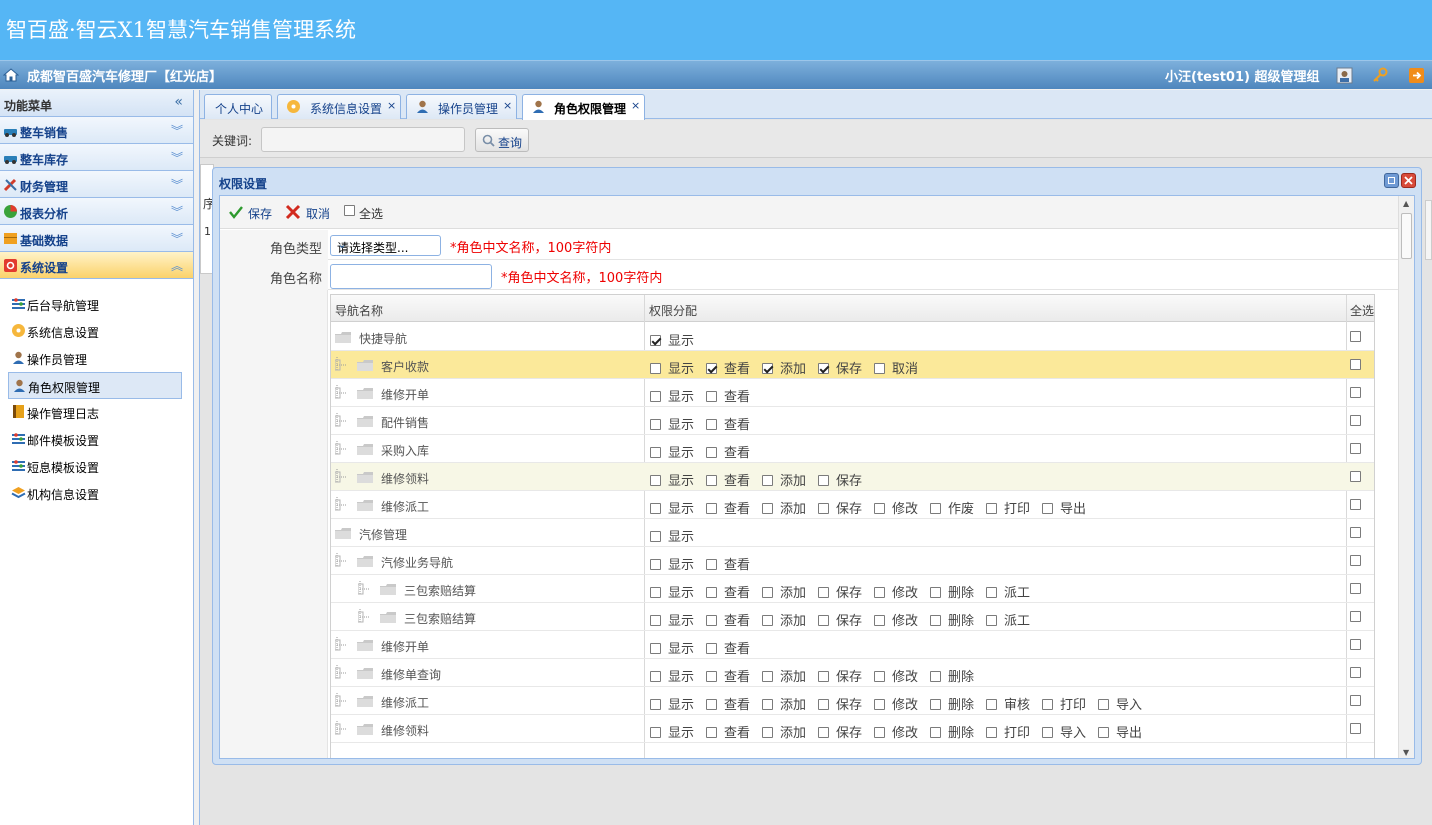  I want to click on table-row: 维修单查询 显示 查看 添加 保存 修改 删除, so click(852, 673).